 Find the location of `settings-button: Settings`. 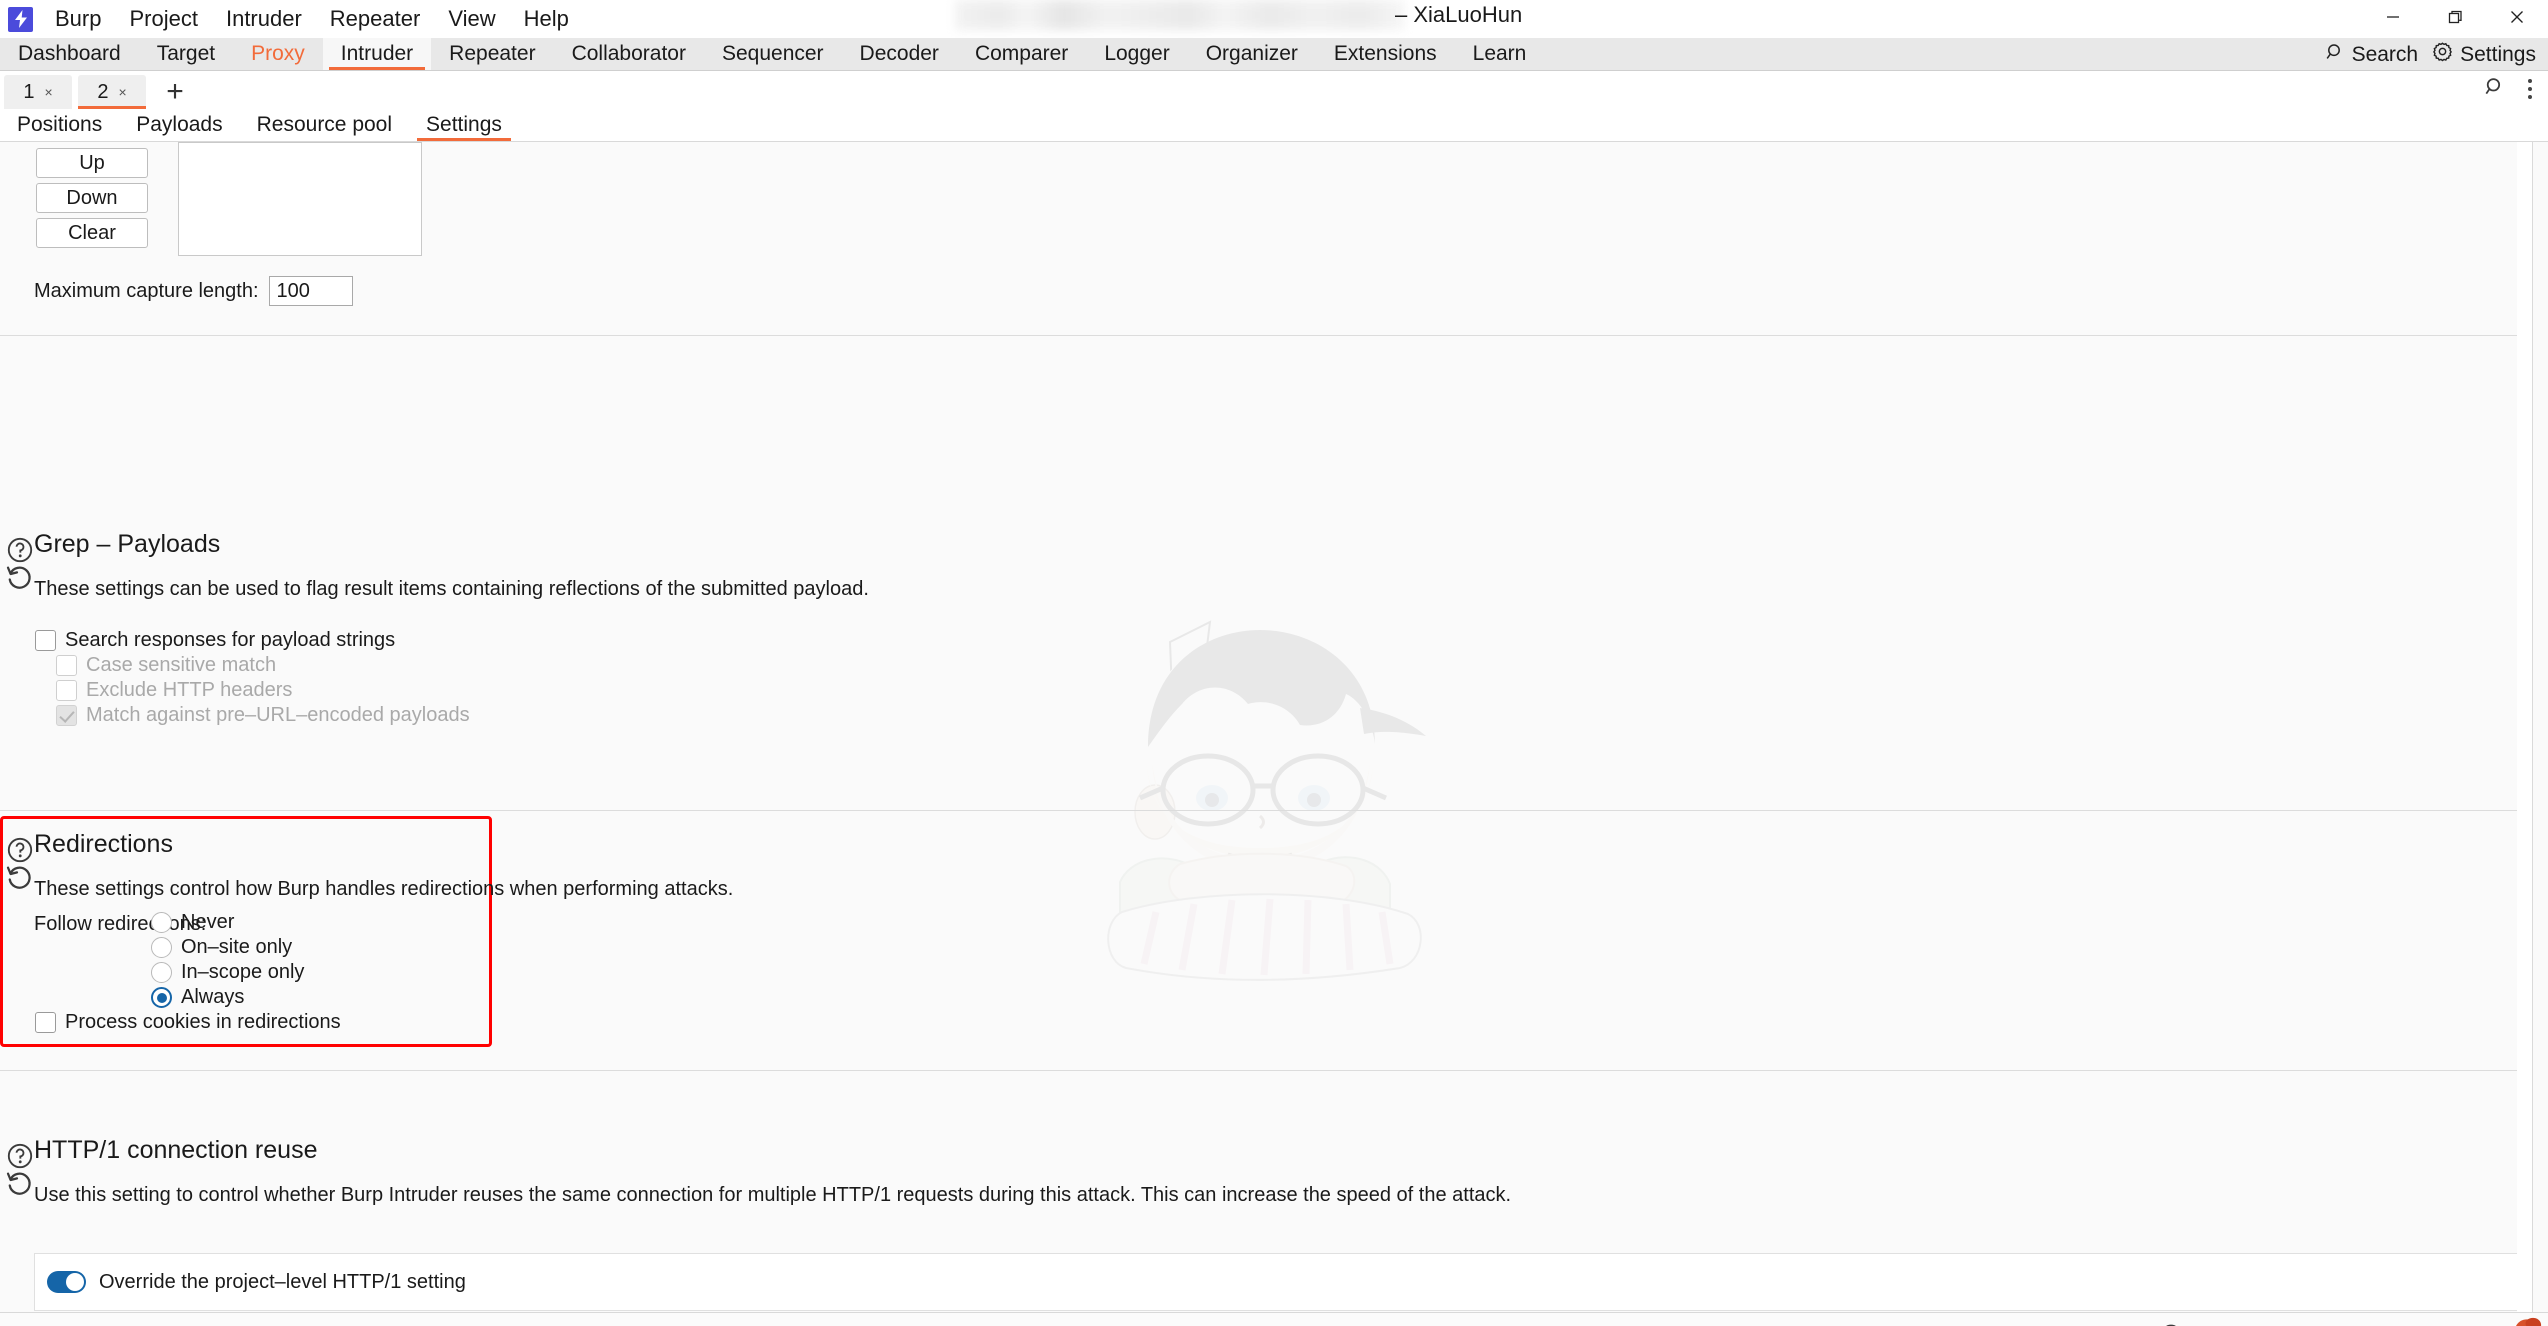

settings-button: Settings is located at coordinates (2484, 54).